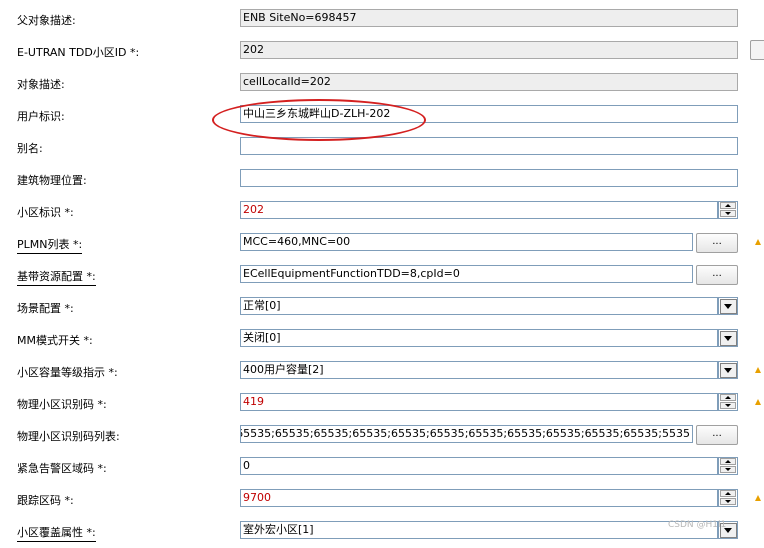  Describe the element at coordinates (728, 370) in the screenshot. I see `capacity-chevron-down-icon` at that location.